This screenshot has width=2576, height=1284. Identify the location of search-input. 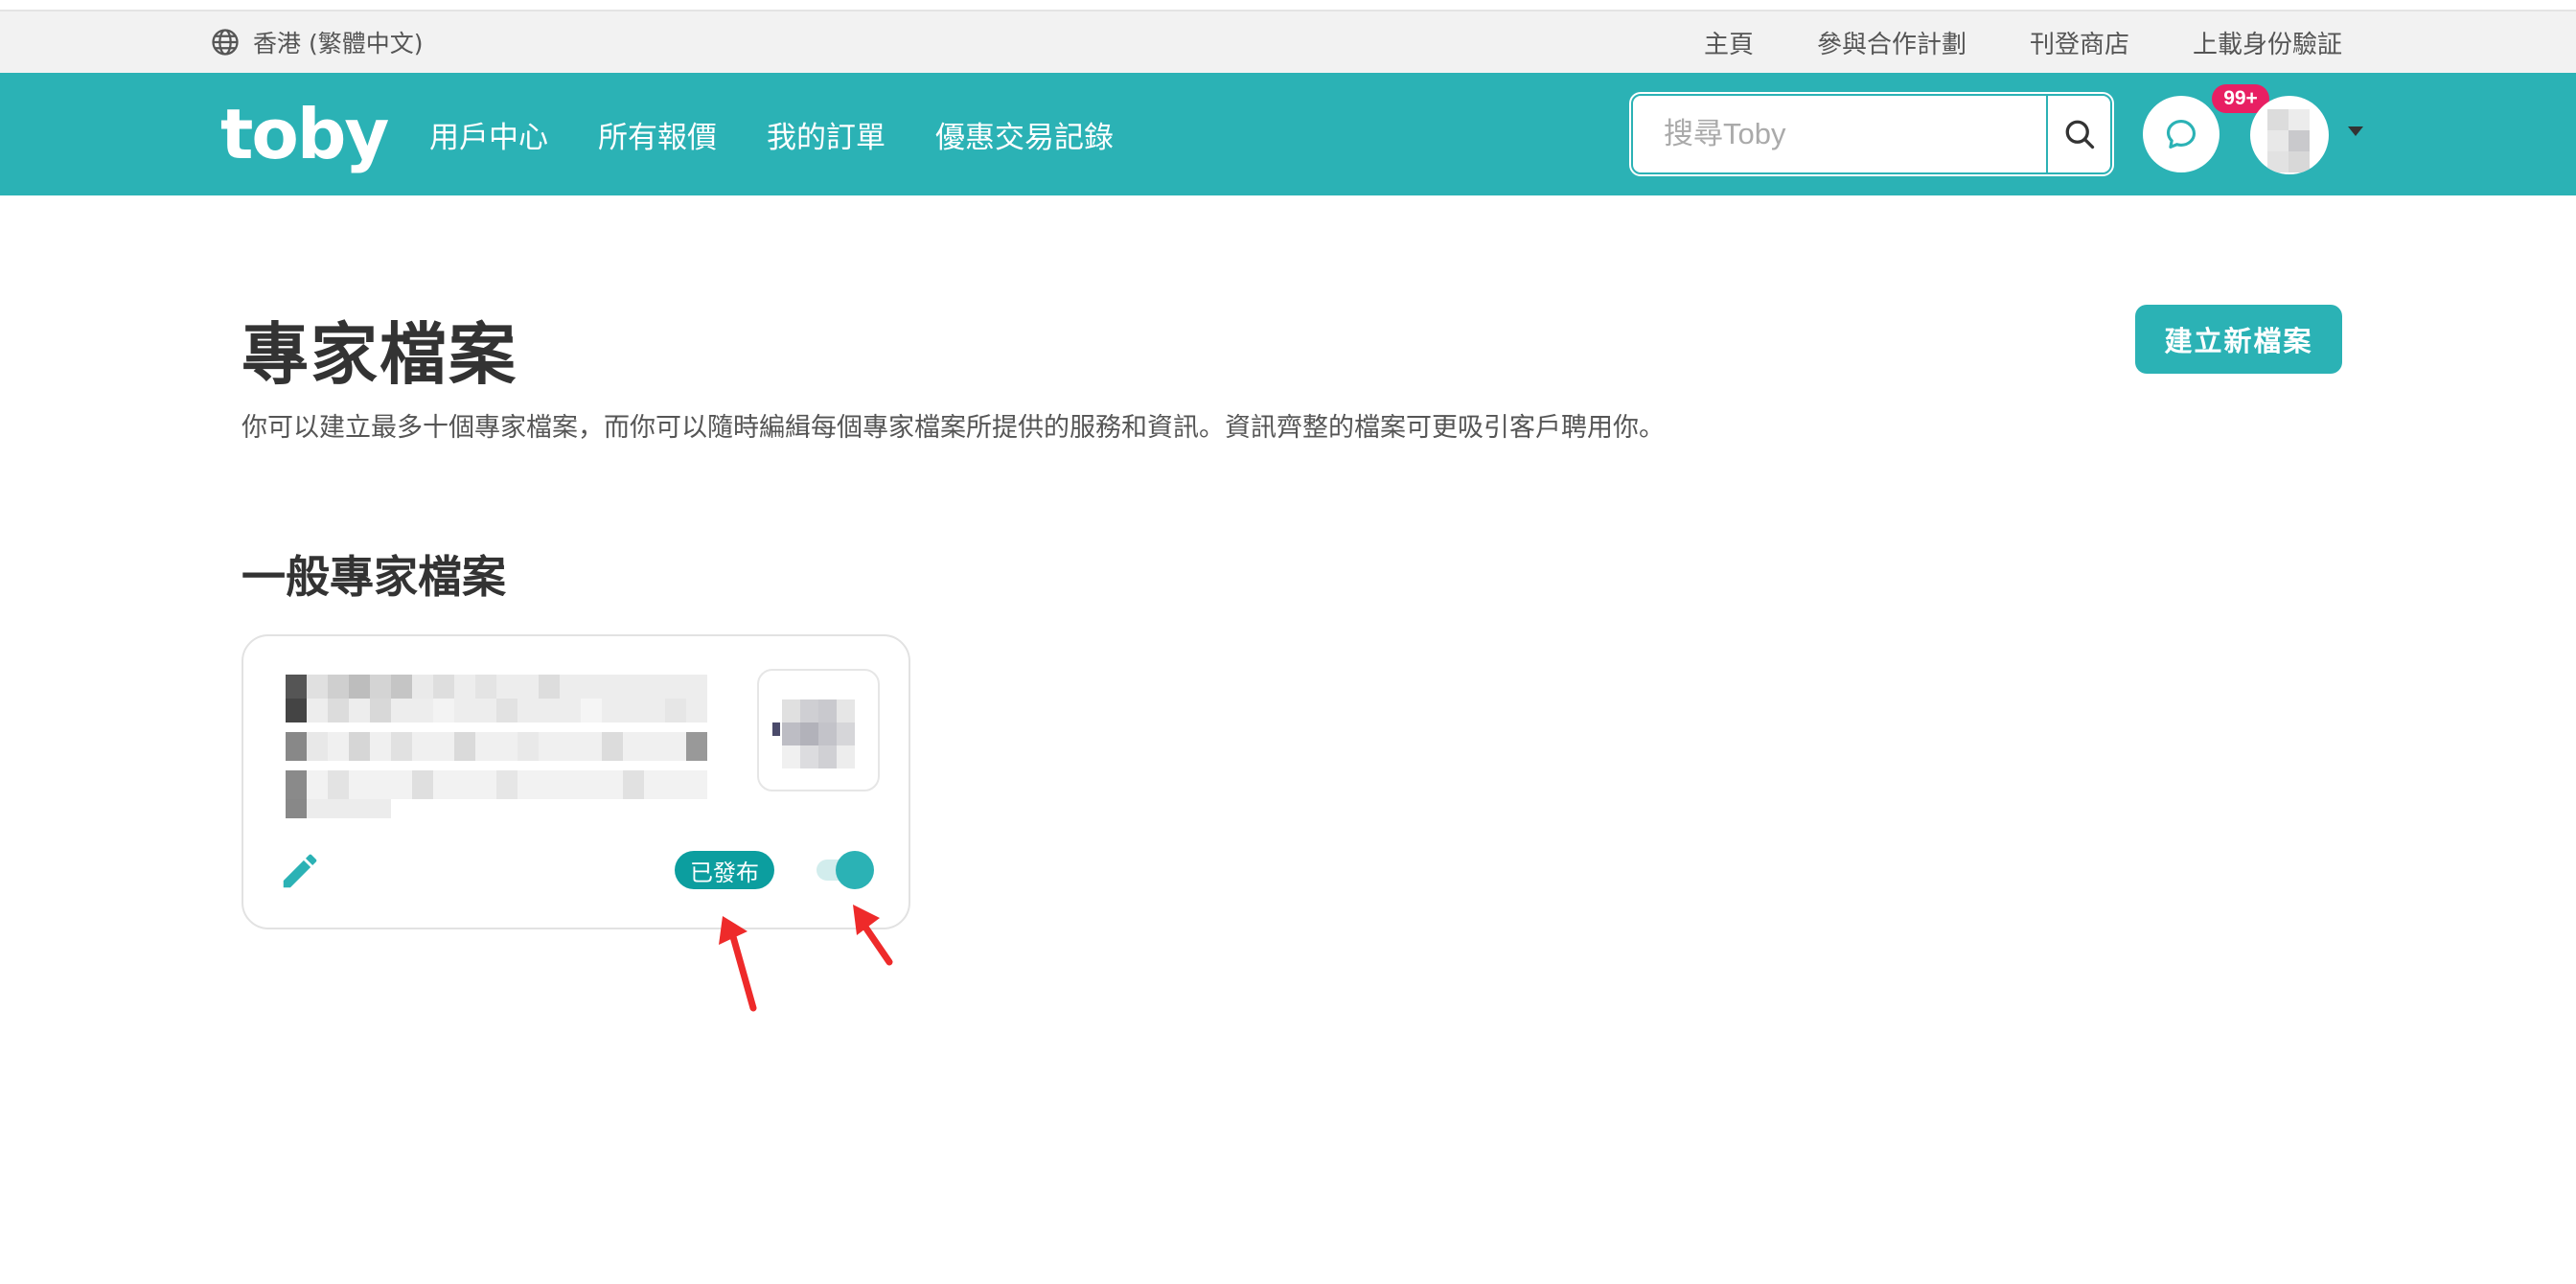
(1839, 134).